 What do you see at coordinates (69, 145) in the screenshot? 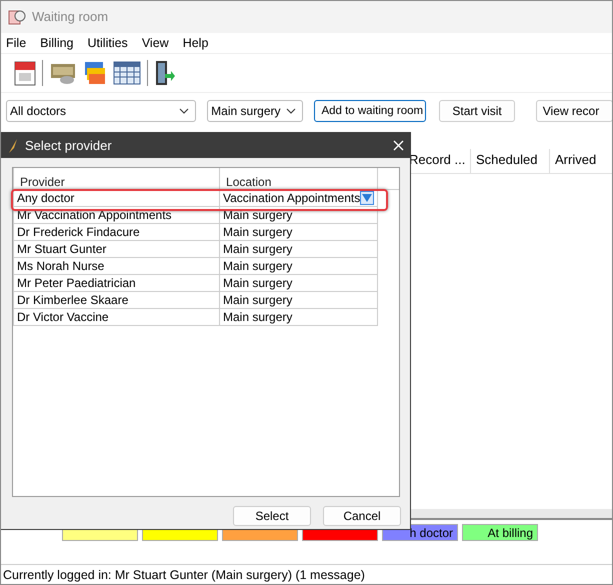
I see `dialog-title: Select provider` at bounding box center [69, 145].